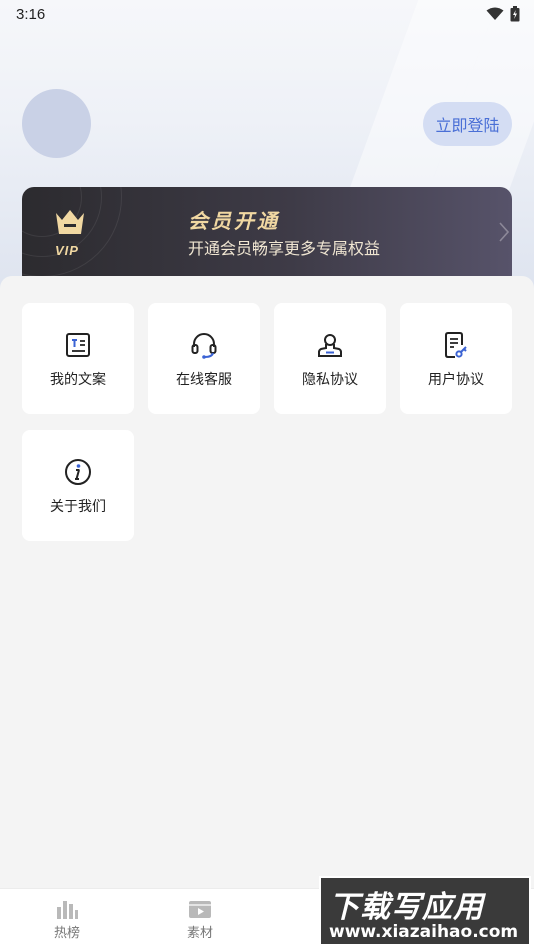  I want to click on vip-title: 会员开通, so click(234, 222).